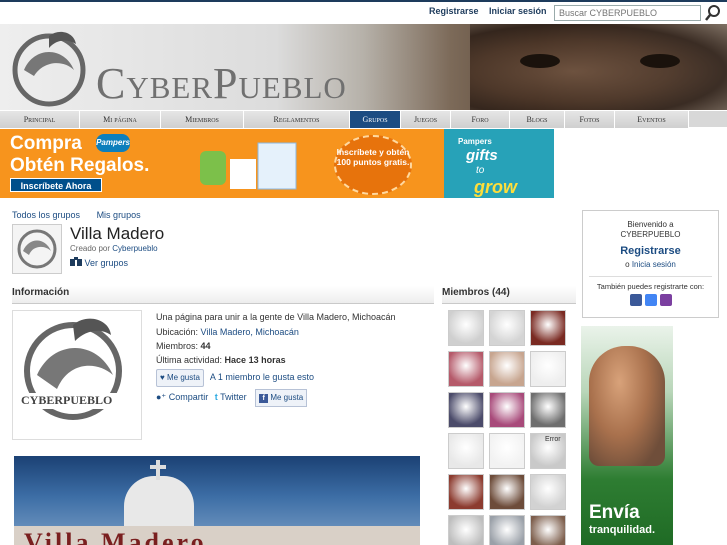  What do you see at coordinates (205, 346) in the screenshot?
I see `members-count: 44` at bounding box center [205, 346].